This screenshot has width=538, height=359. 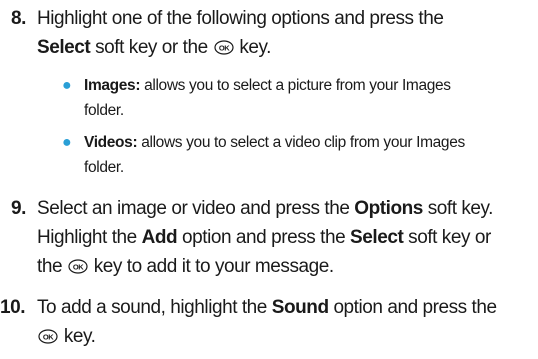 What do you see at coordinates (52, 266) in the screenshot?
I see `step-text: the` at bounding box center [52, 266].